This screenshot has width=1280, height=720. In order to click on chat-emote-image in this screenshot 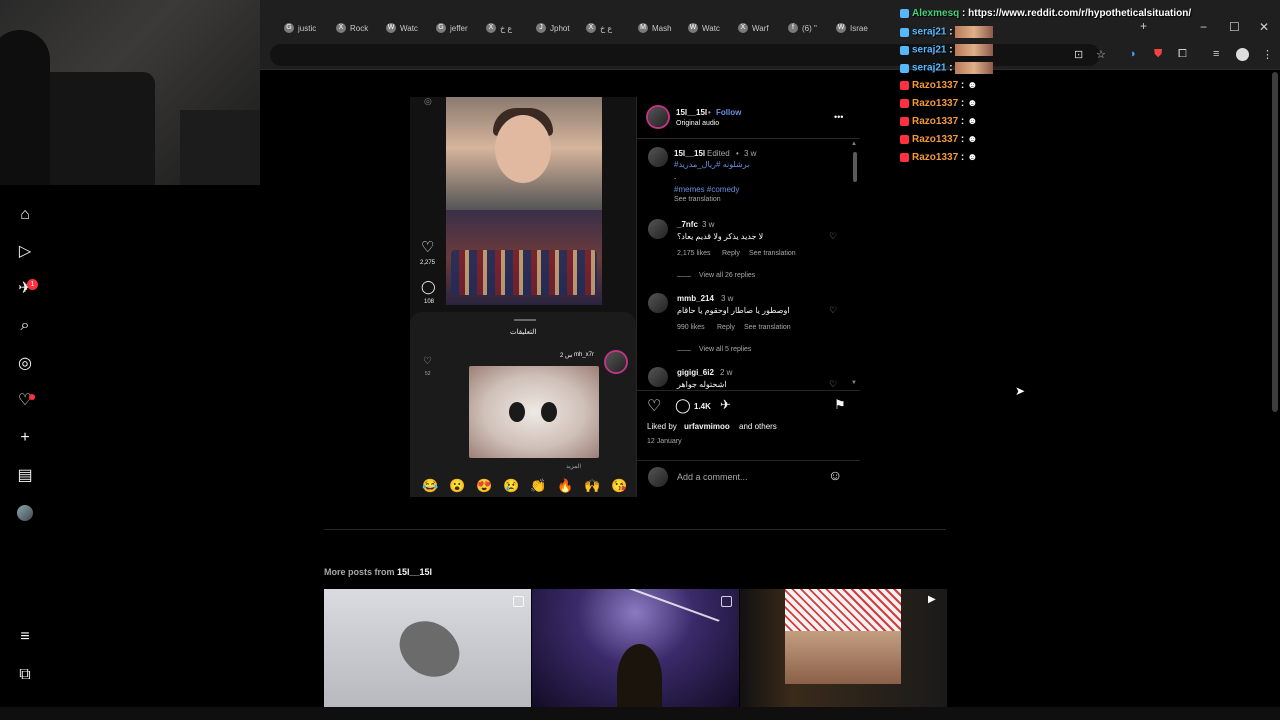, I will do `click(974, 68)`.